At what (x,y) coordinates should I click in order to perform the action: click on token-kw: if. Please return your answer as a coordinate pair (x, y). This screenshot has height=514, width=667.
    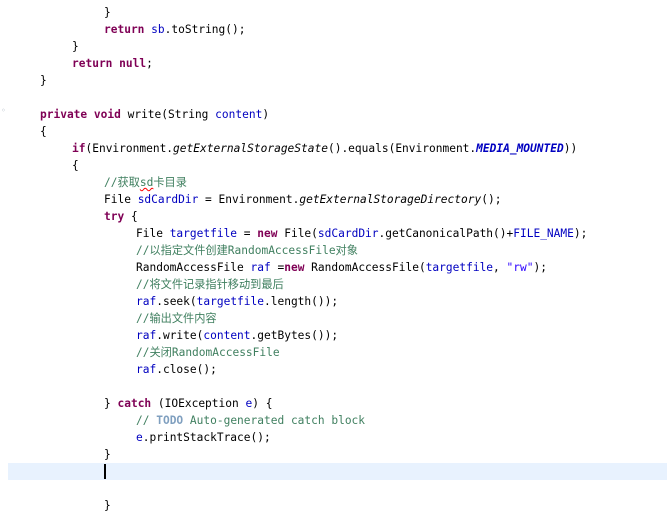
    Looking at the image, I should click on (79, 148).